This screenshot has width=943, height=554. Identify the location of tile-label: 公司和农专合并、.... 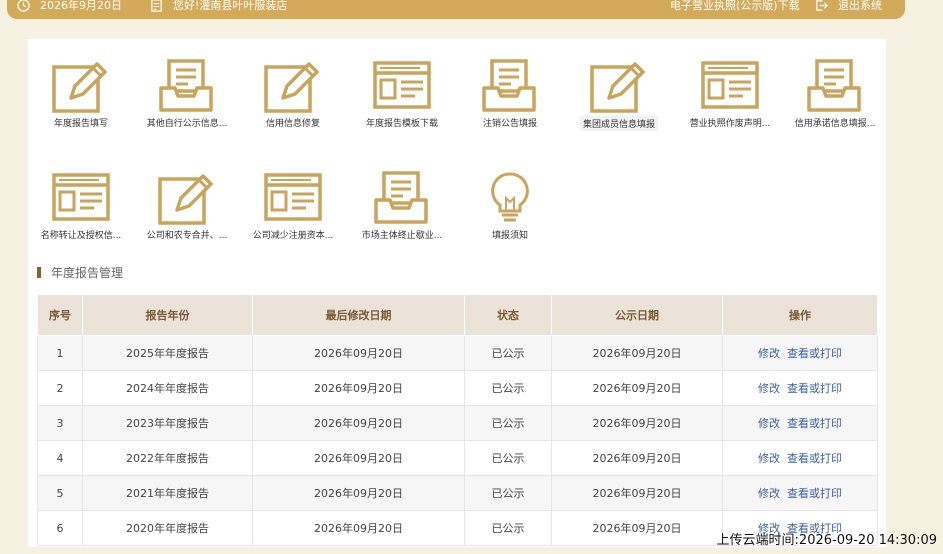
(187, 236).